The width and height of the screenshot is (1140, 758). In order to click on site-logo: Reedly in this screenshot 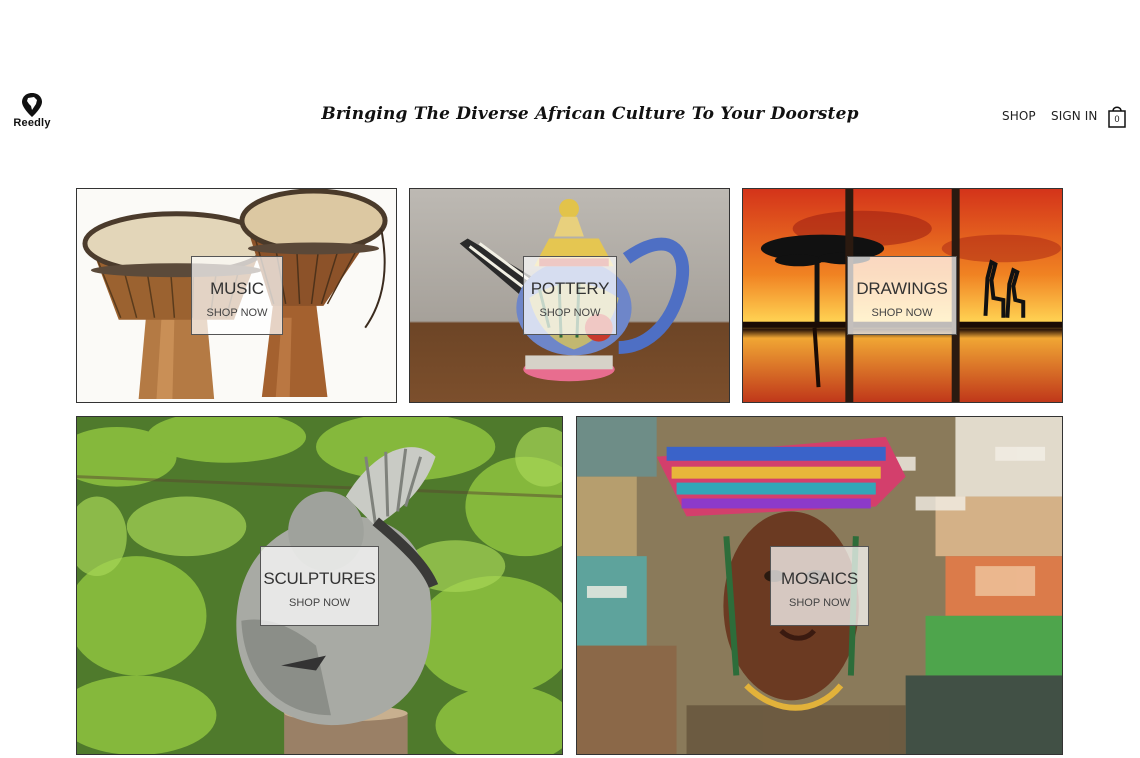, I will do `click(32, 113)`.